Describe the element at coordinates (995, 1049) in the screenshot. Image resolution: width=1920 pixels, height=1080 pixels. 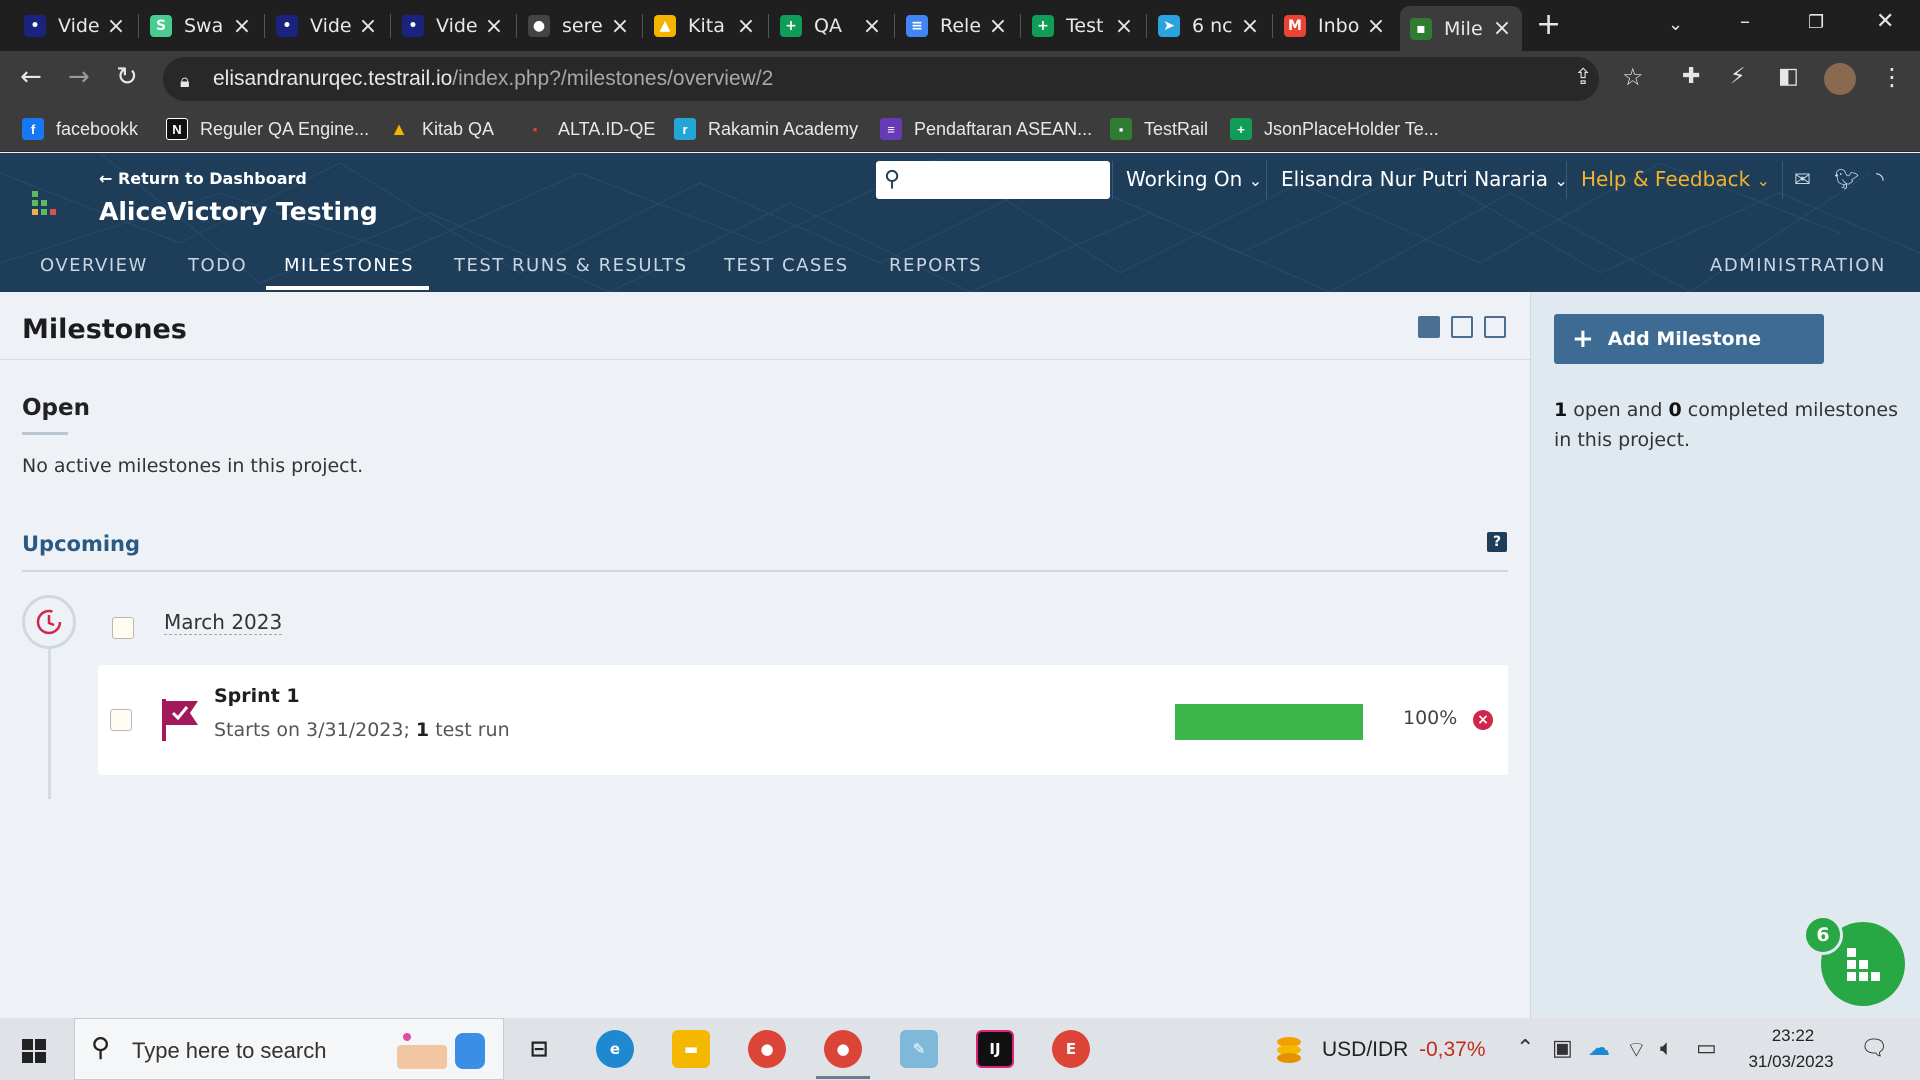
I see `intellij-icon: IJ` at that location.